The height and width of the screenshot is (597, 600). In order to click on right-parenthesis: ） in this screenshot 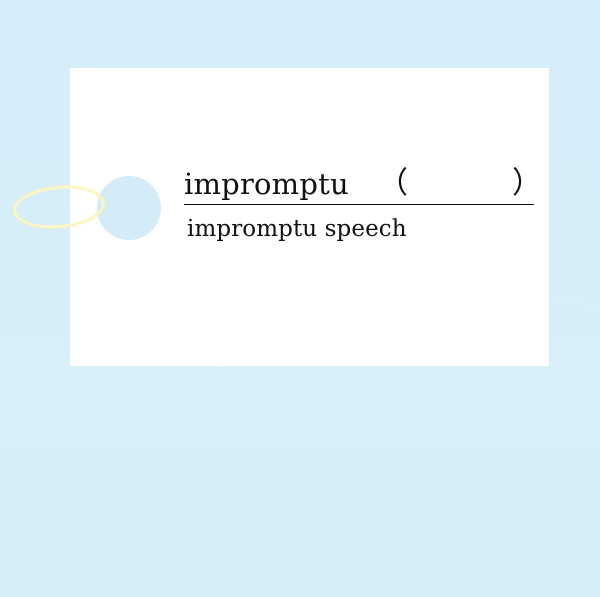, I will do `click(527, 183)`.